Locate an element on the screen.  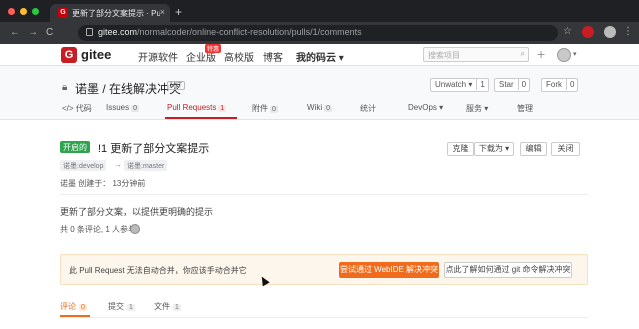
source-branch: 诺墨:develop is located at coordinates (83, 165).